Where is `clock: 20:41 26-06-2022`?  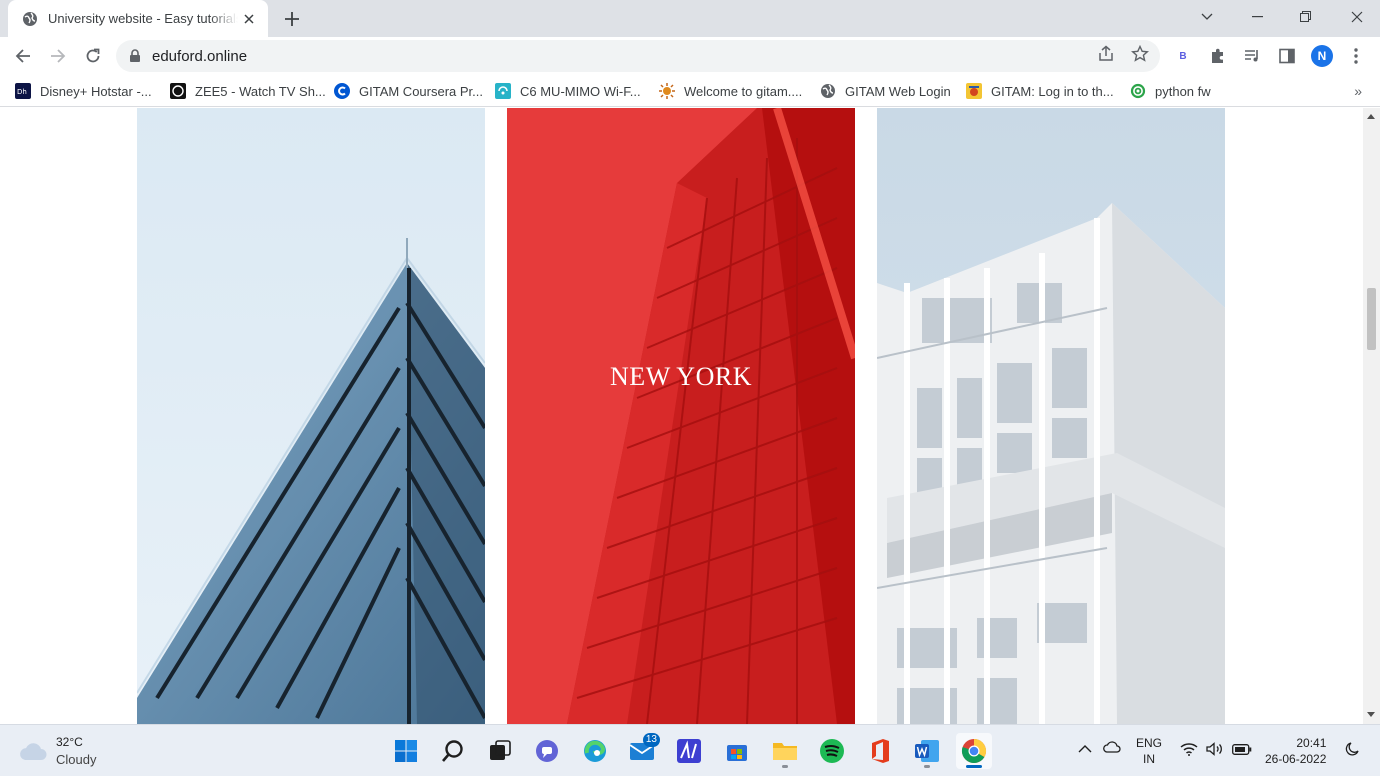
clock: 20:41 26-06-2022 is located at coordinates (1295, 751).